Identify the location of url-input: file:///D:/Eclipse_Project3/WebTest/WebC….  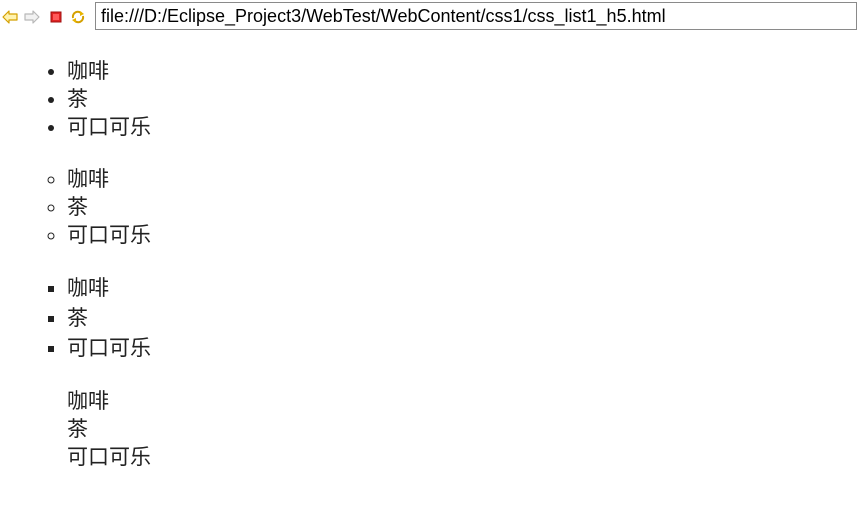
(476, 16).